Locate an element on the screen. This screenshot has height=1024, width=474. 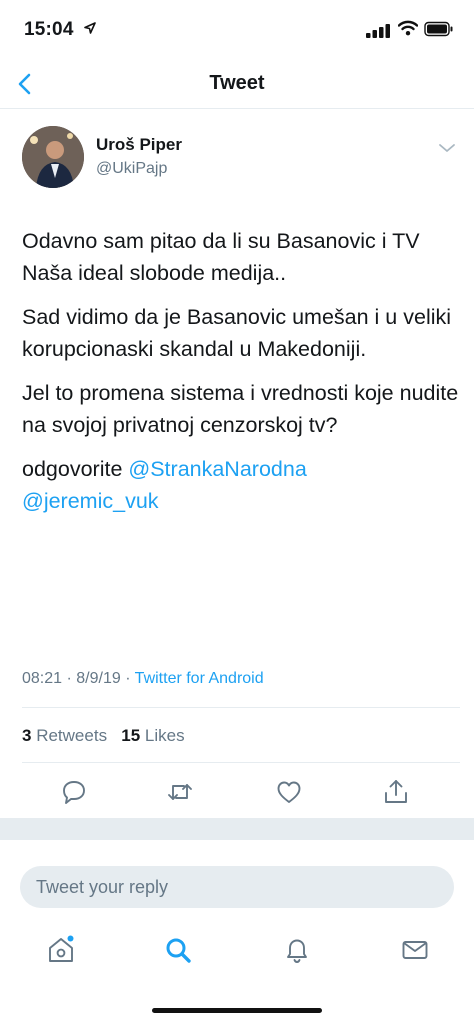
retweets-label: Retweets is located at coordinates (72, 735).